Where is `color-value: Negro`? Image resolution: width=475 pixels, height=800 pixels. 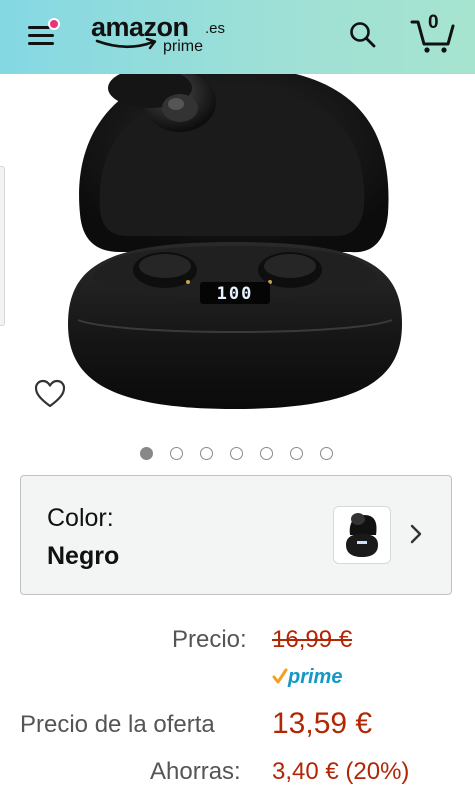 color-value: Negro is located at coordinates (83, 556).